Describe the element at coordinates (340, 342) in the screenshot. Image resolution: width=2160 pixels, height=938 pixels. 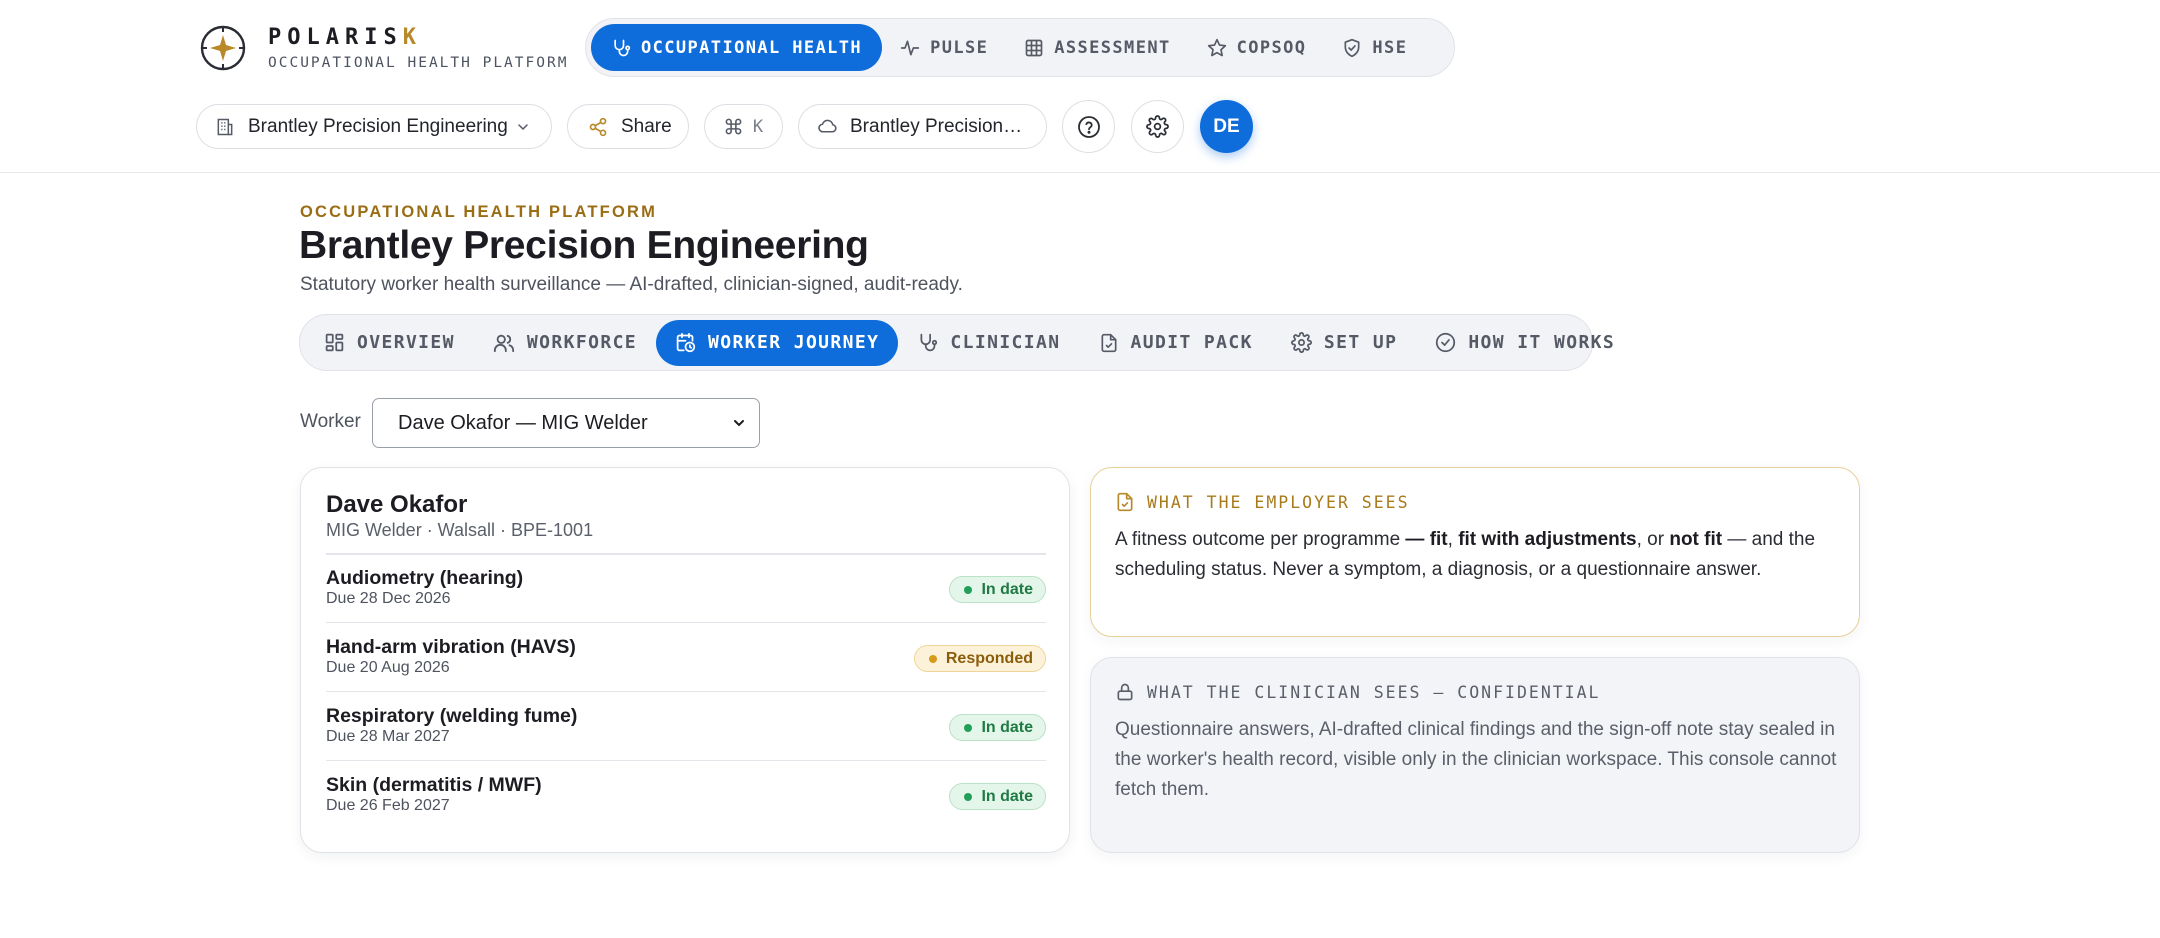
I see `dashboard-icon` at that location.